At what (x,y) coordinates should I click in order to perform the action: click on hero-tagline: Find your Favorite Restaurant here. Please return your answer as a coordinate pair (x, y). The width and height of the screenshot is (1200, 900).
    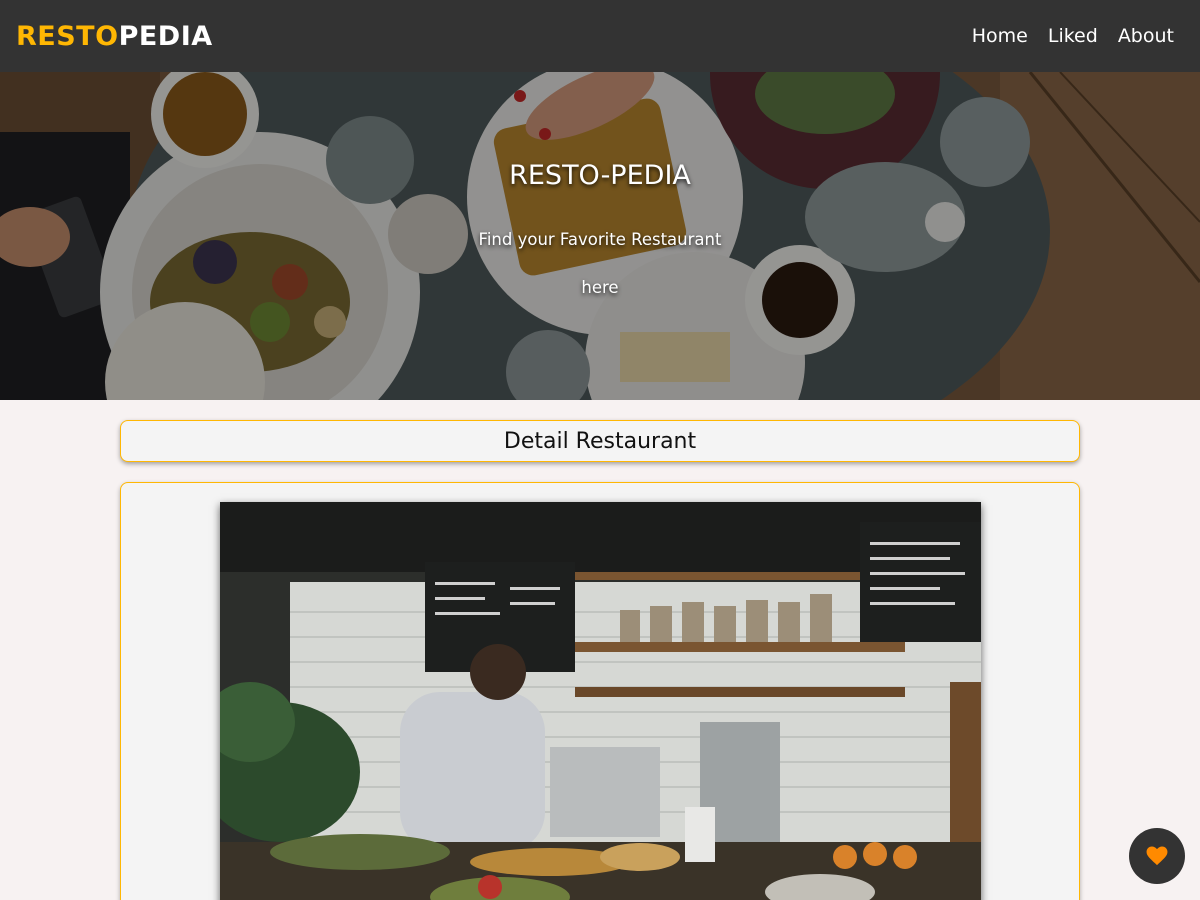
    Looking at the image, I should click on (600, 263).